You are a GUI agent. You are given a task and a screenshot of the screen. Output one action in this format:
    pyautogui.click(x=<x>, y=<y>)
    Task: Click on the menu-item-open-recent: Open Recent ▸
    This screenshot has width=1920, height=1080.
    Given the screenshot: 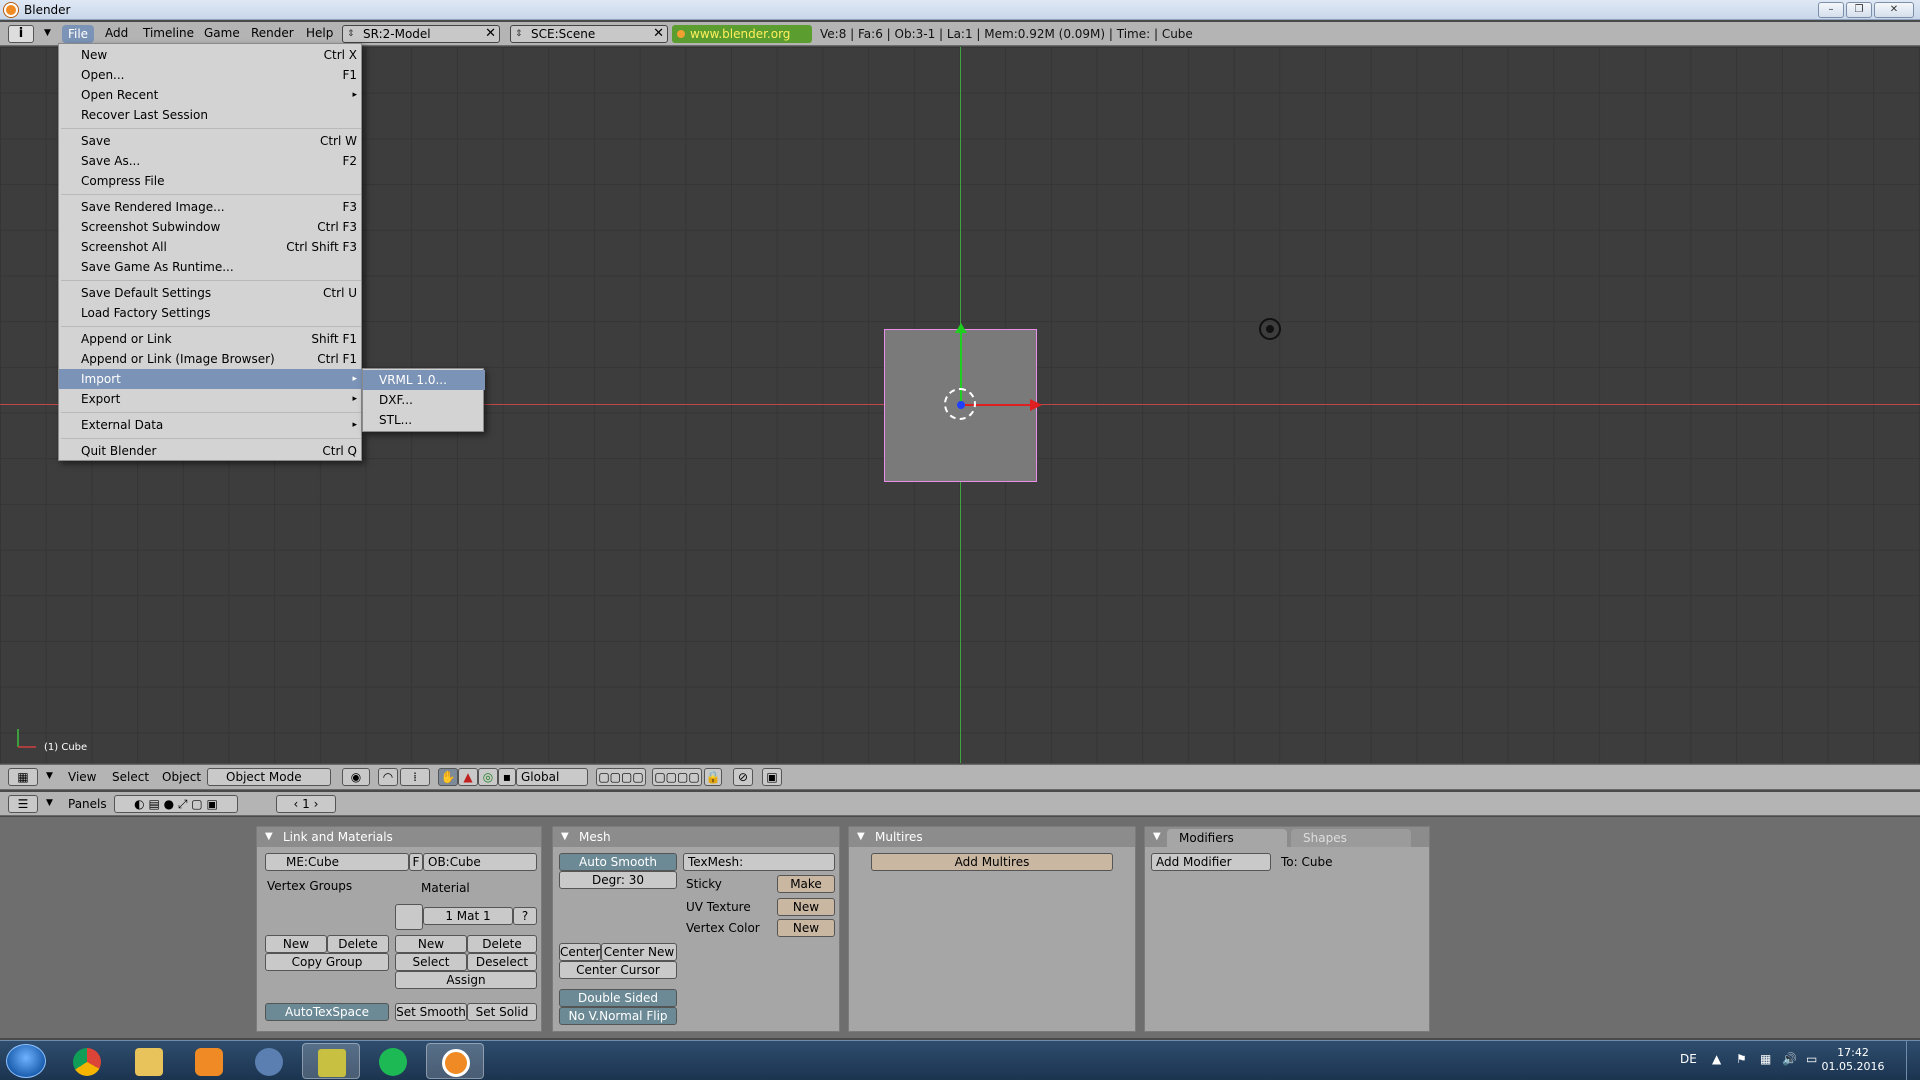 What is the action you would take?
    pyautogui.click(x=211, y=95)
    